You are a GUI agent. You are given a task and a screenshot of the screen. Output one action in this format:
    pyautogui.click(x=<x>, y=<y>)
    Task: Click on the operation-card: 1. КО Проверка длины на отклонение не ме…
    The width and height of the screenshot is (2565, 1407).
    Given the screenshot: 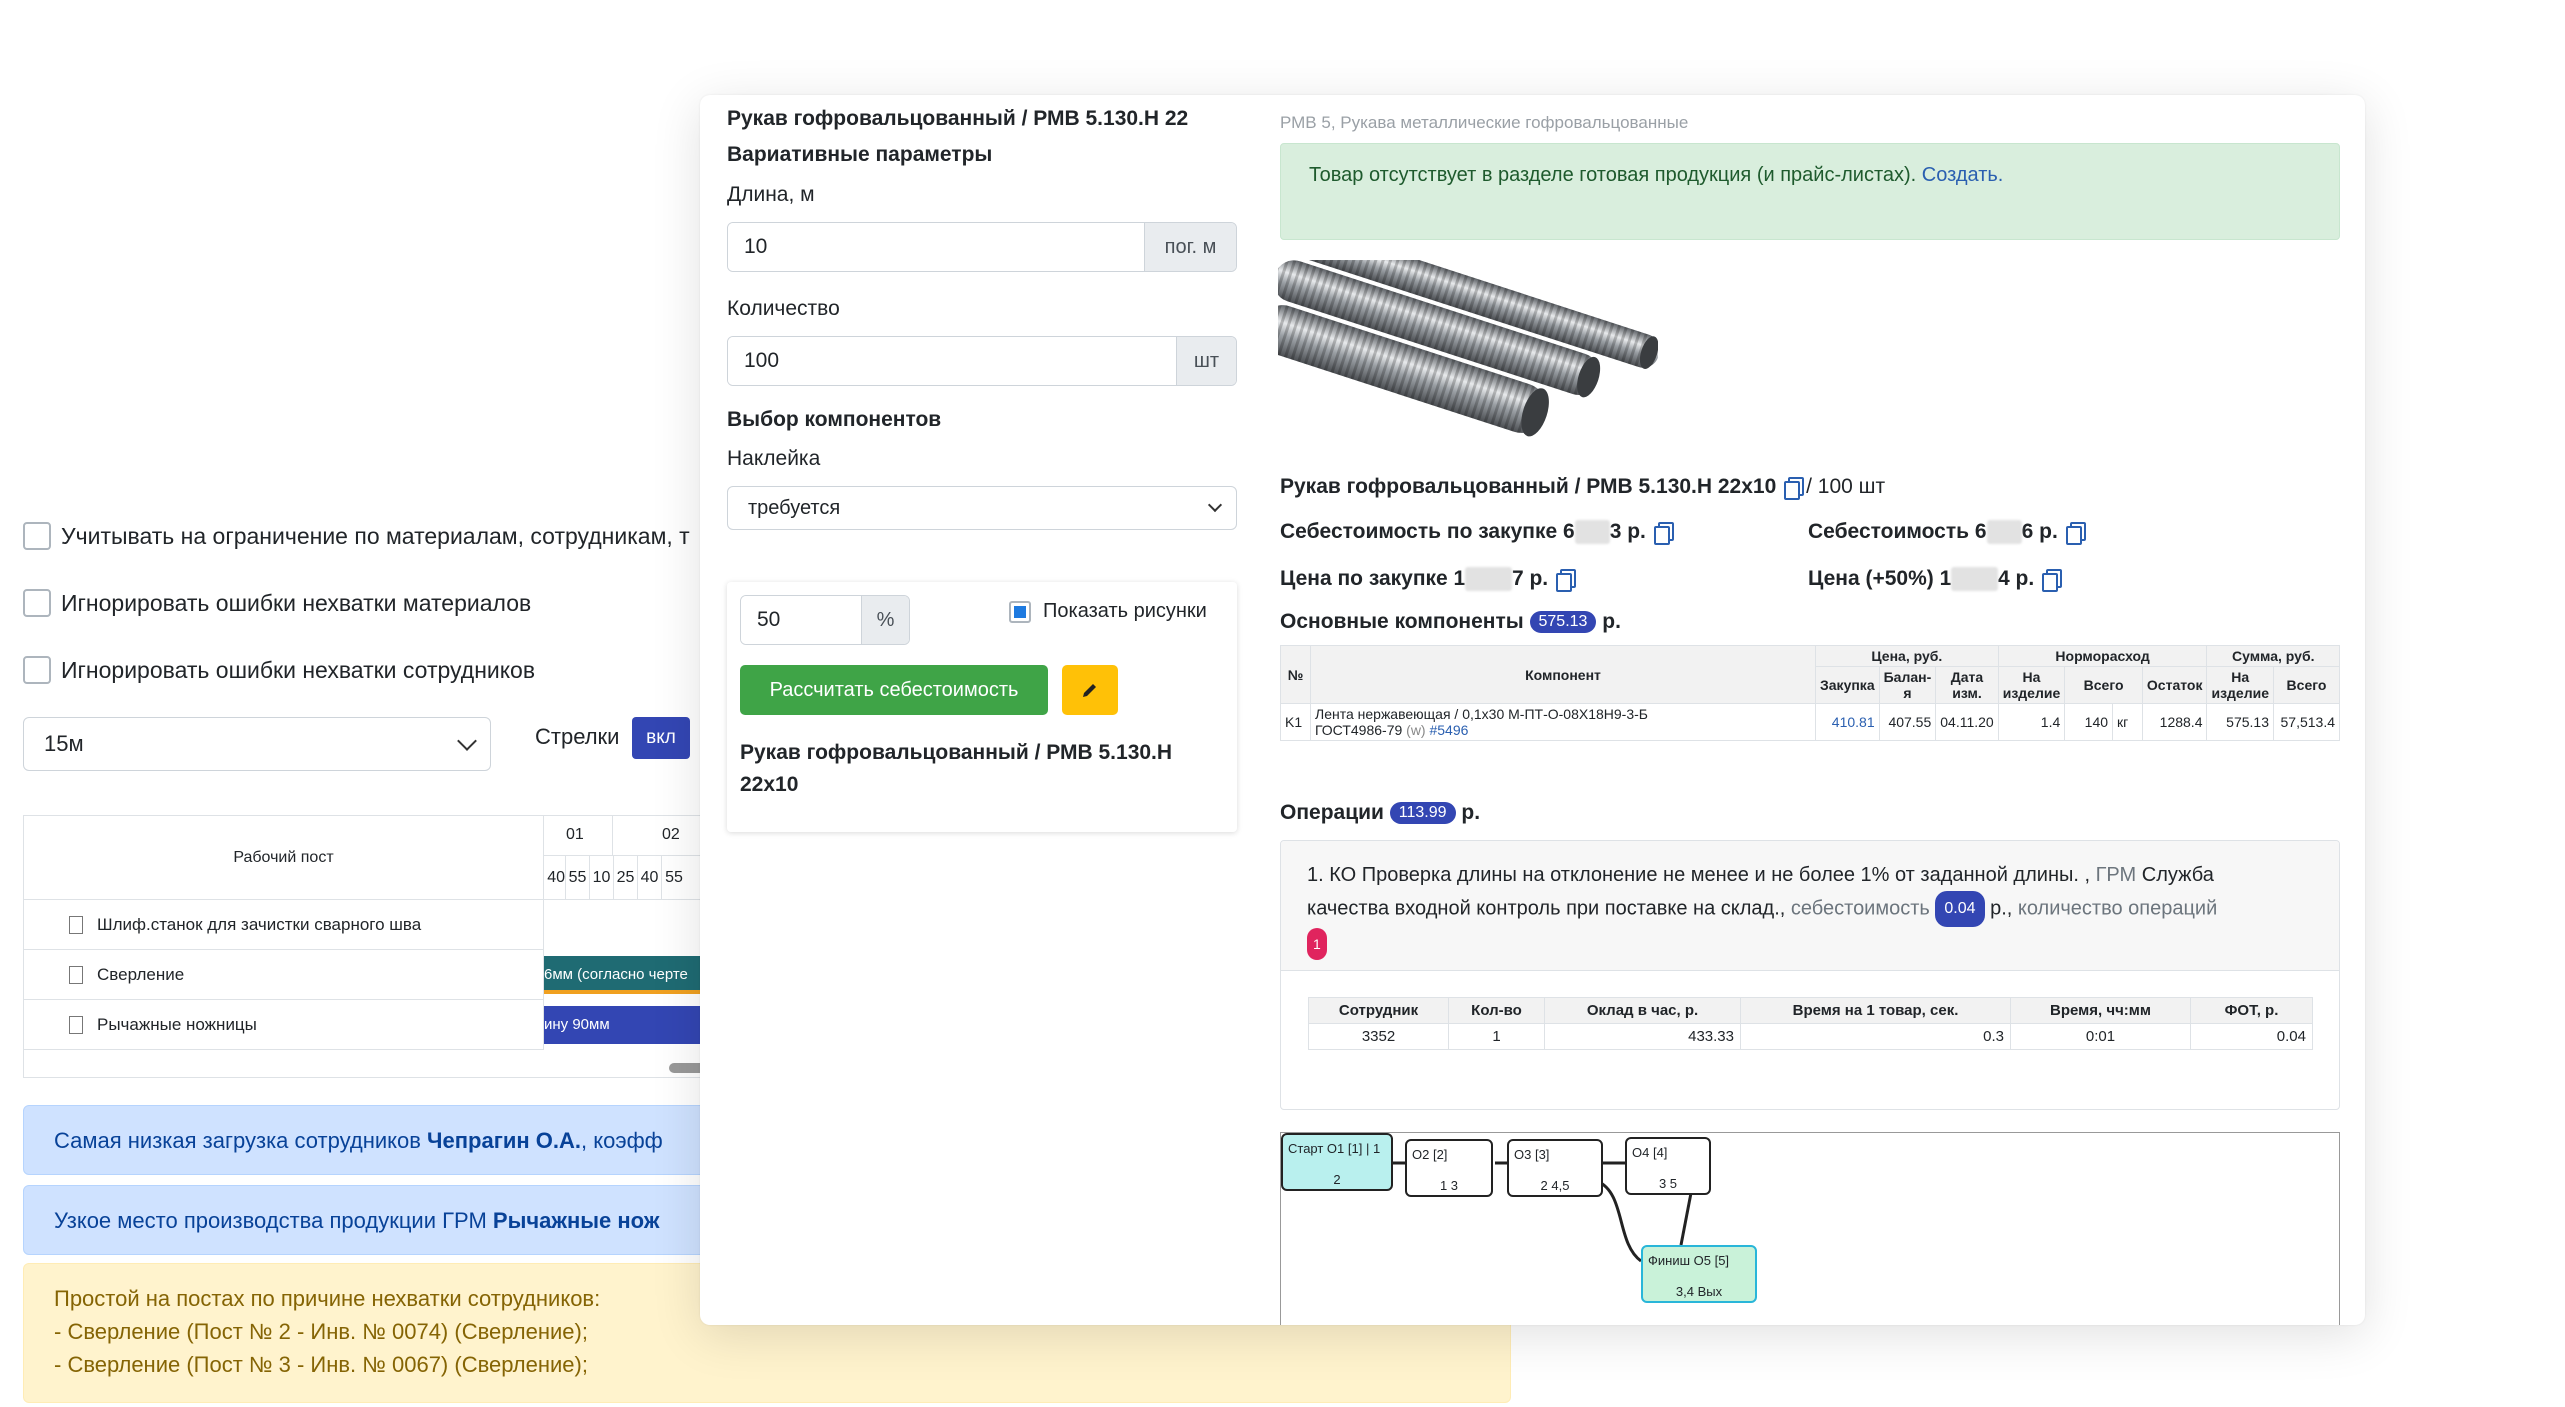 What is the action you would take?
    pyautogui.click(x=1810, y=975)
    